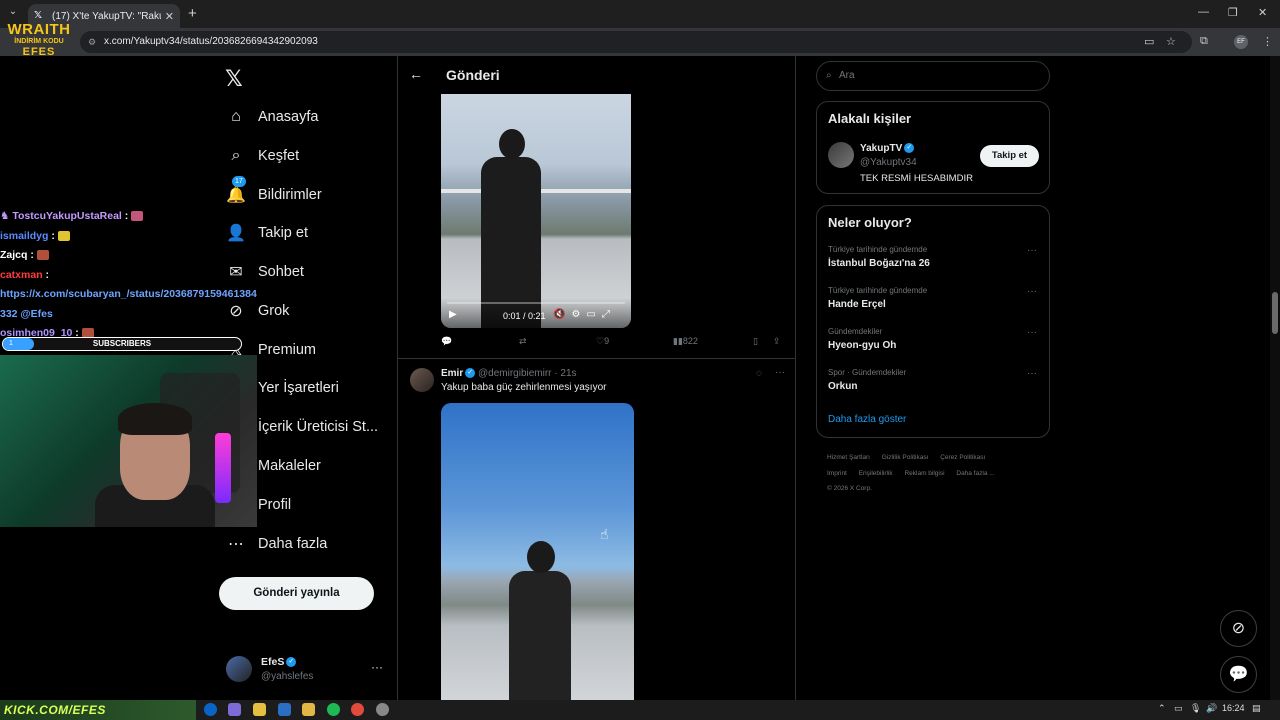  Describe the element at coordinates (1262, 12) in the screenshot. I see `close-window-icon: ✕` at that location.